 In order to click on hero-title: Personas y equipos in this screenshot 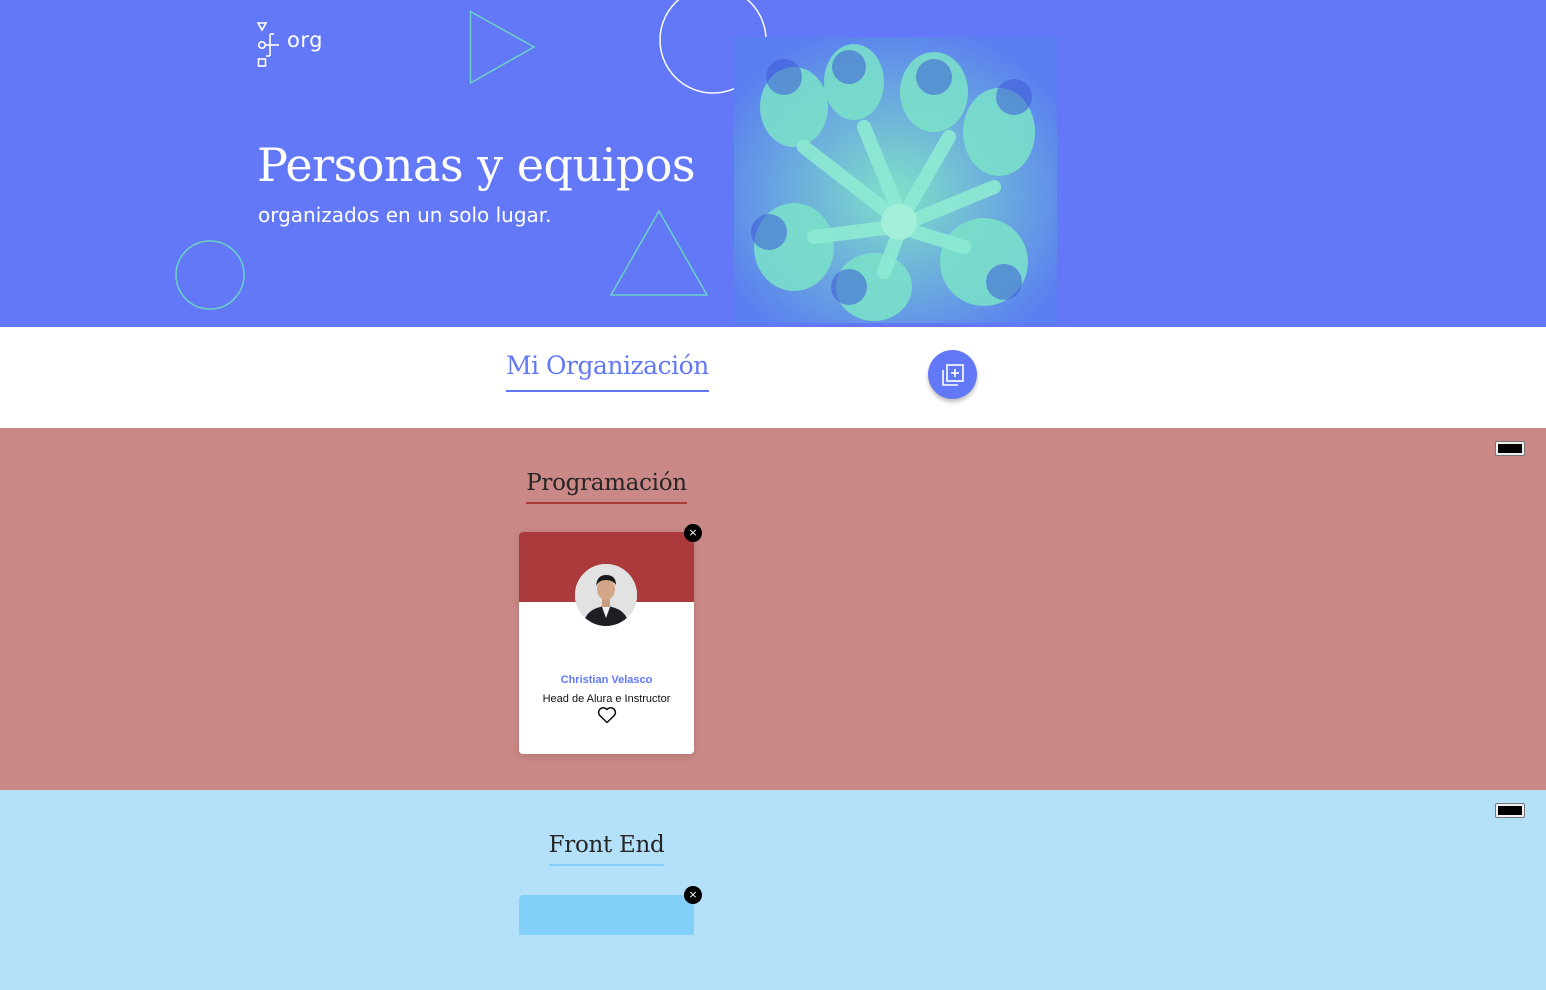, I will do `click(476, 165)`.